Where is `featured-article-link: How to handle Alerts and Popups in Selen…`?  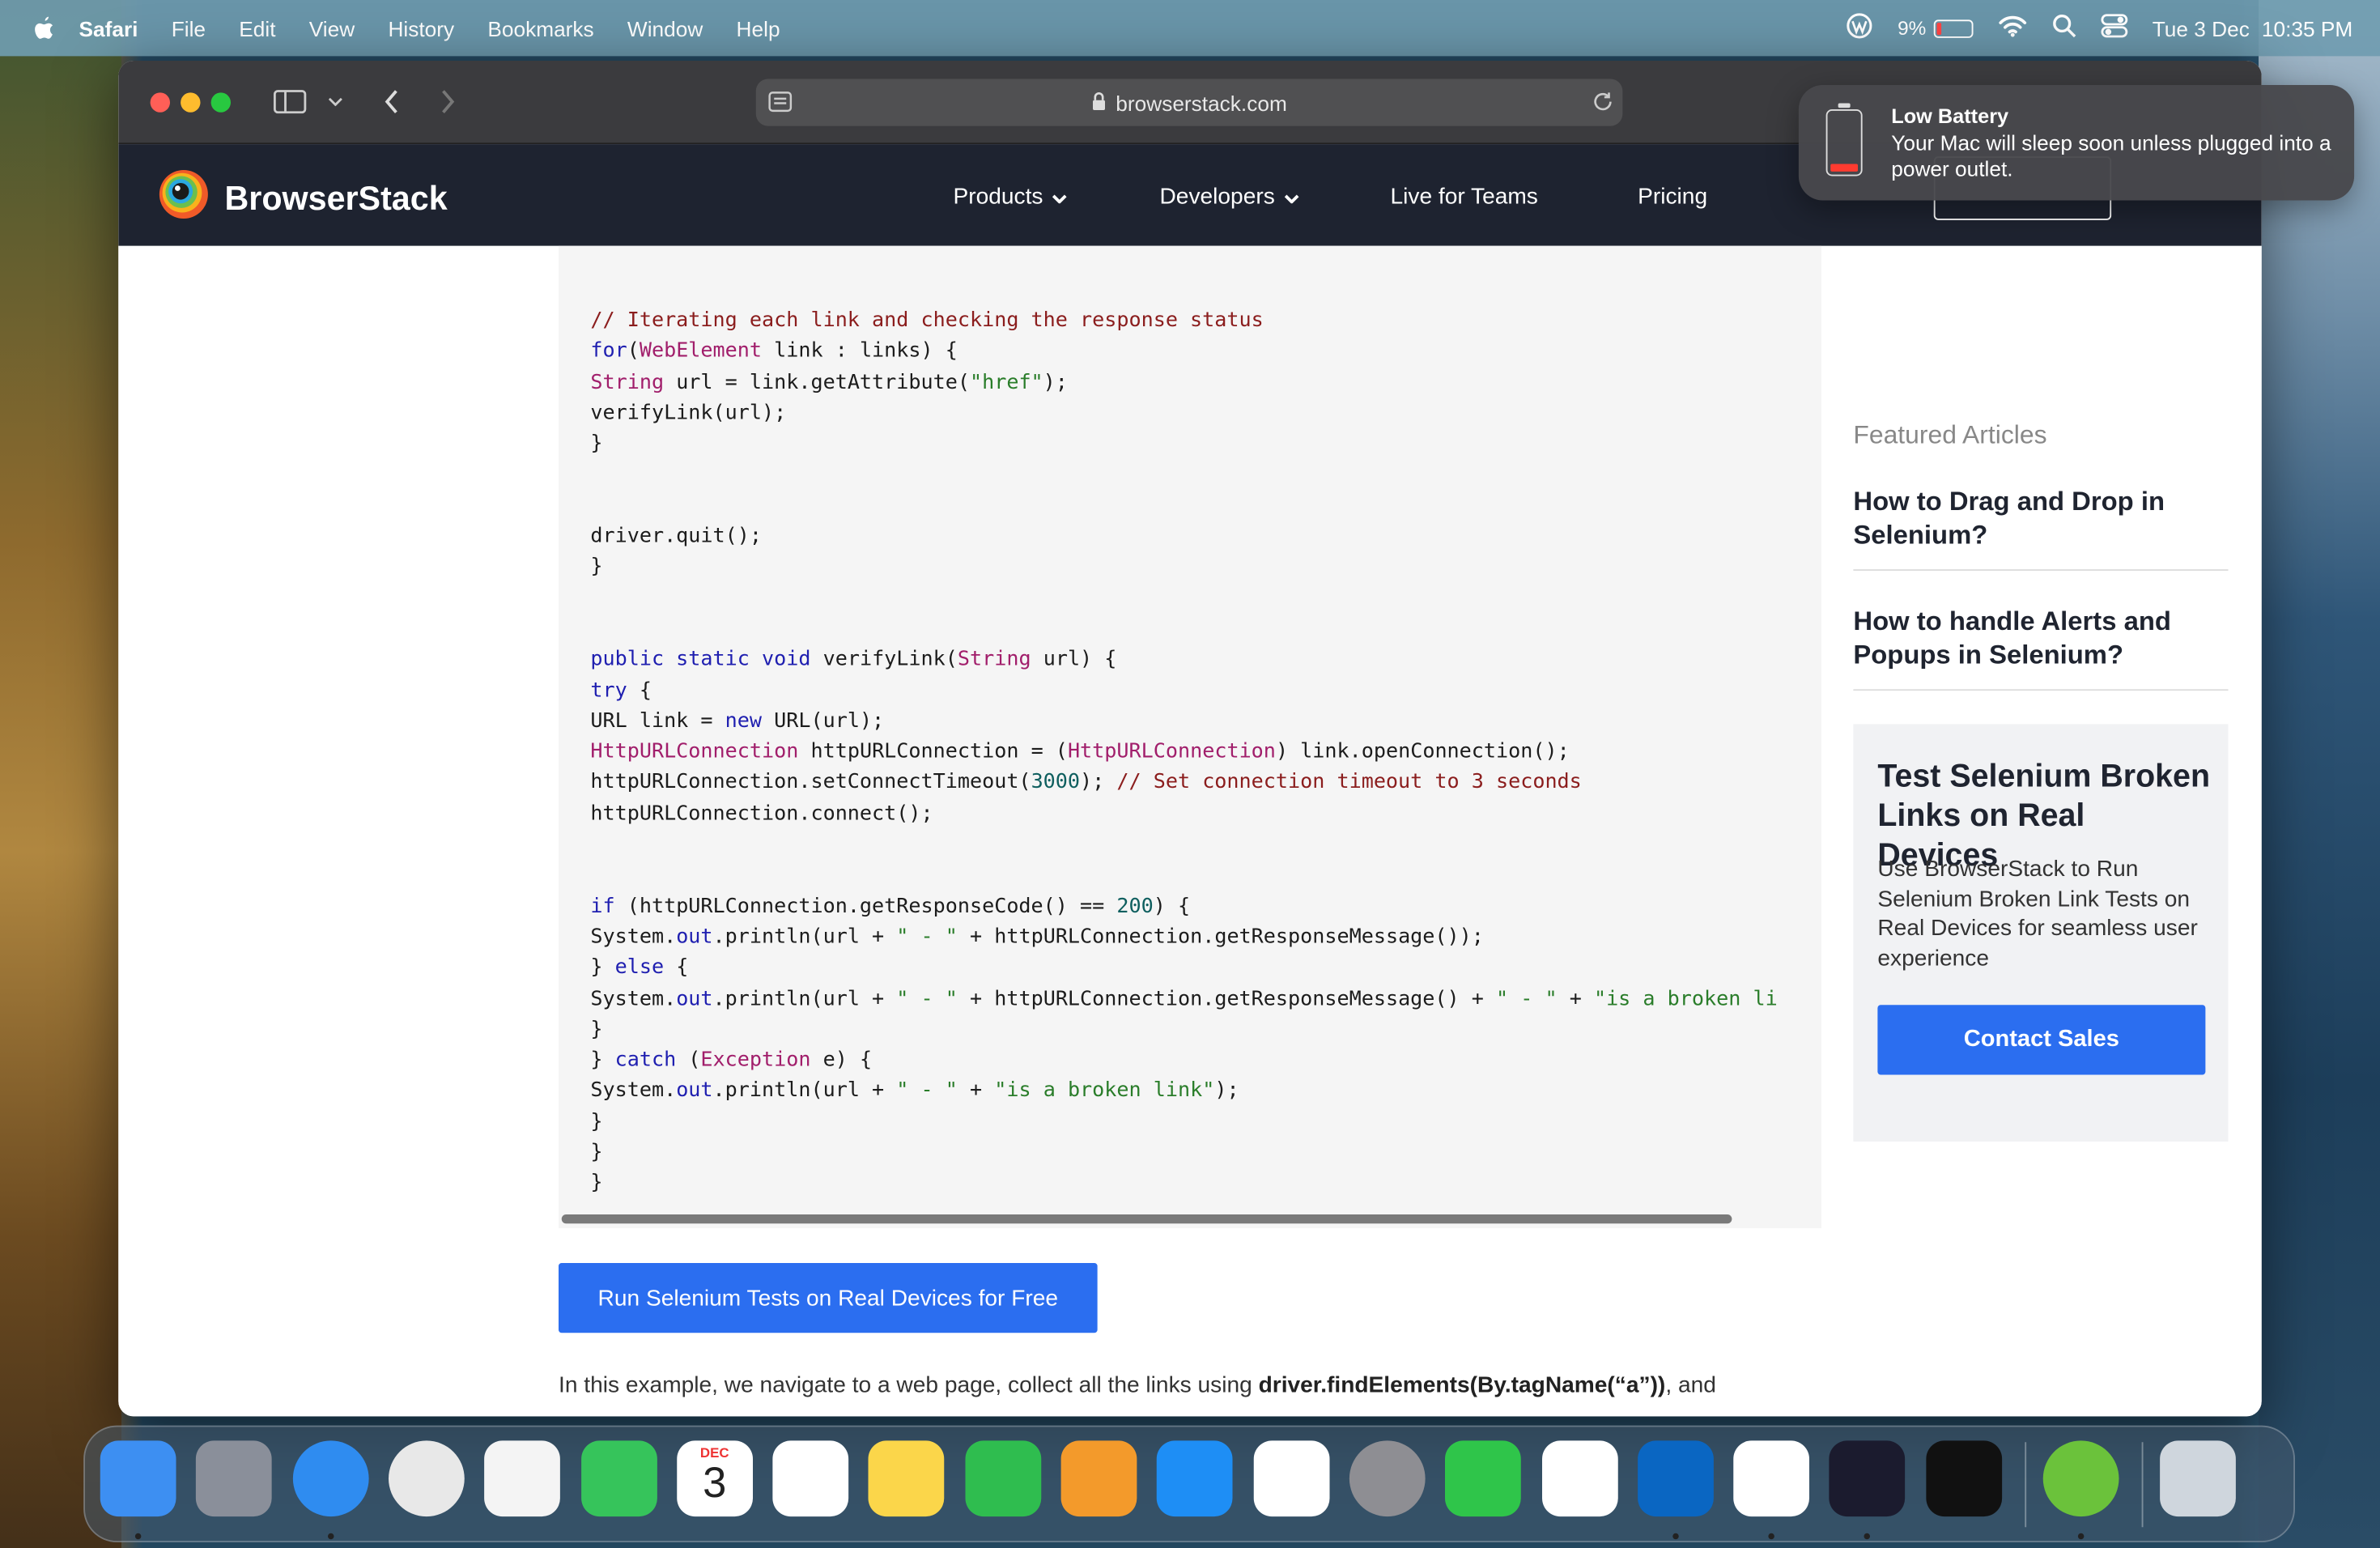 featured-article-link: How to handle Alerts and Popups in Selen… is located at coordinates (2041, 648).